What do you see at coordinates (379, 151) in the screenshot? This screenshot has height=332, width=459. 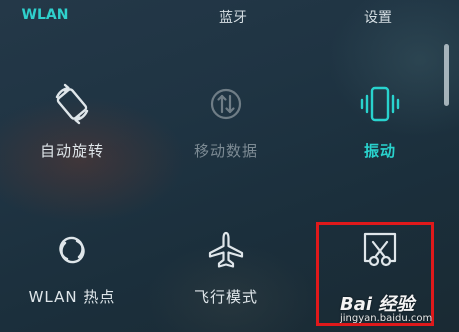 I see `vibrate-label: 振动` at bounding box center [379, 151].